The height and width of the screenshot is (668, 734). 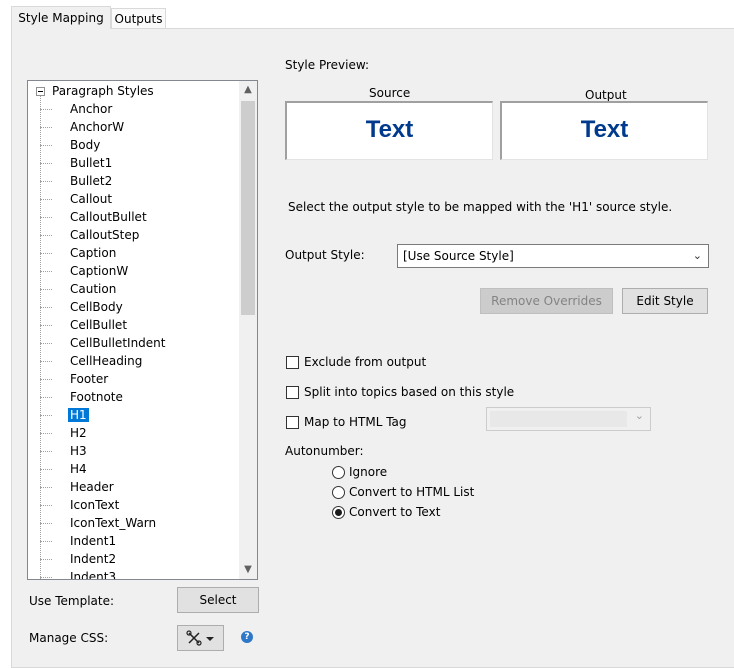 I want to click on exclude-label: Exclude from output, so click(x=365, y=362).